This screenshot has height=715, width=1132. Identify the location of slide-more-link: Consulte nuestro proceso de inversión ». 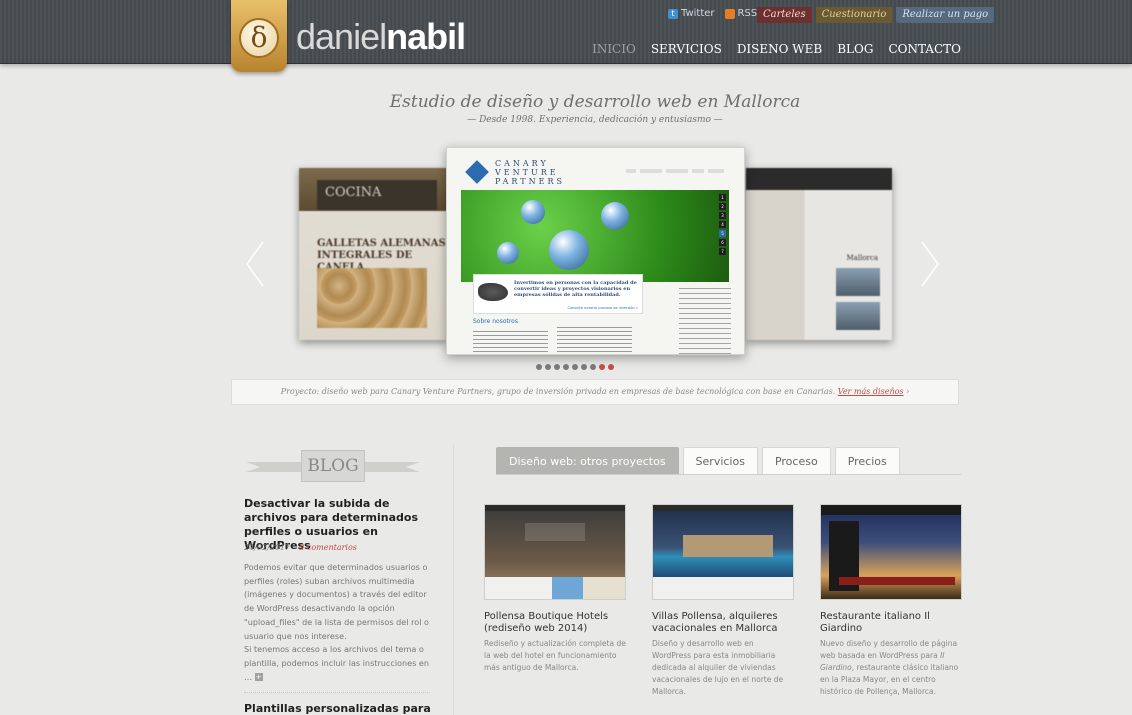
(603, 308).